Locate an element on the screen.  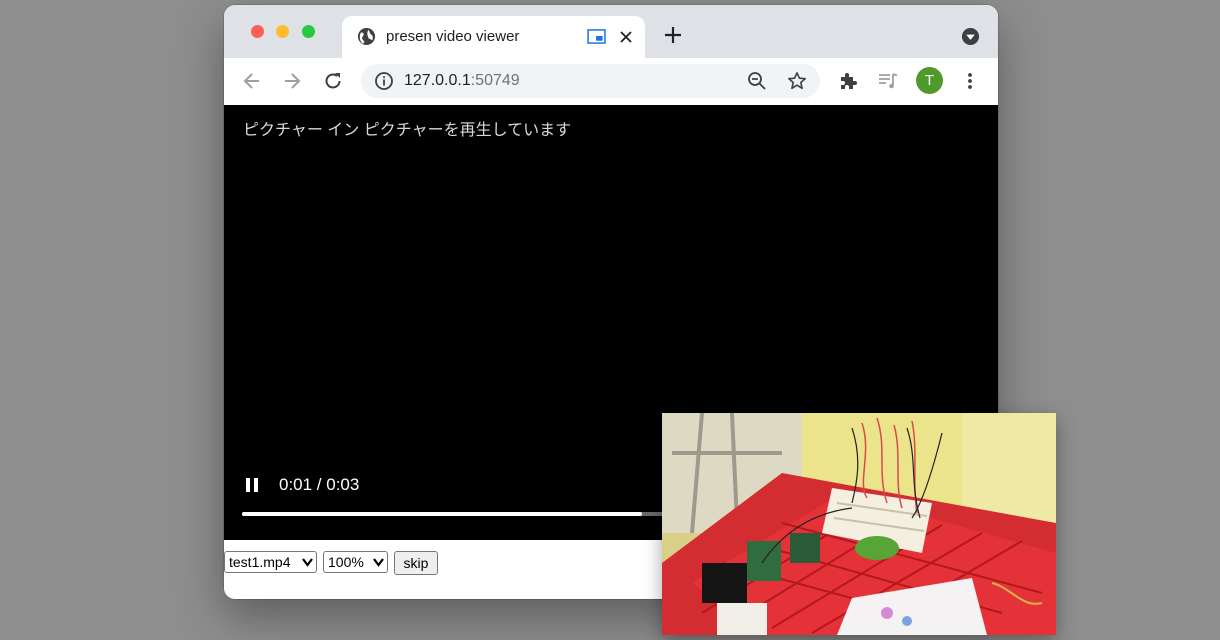
close-window-button is located at coordinates (257, 31).